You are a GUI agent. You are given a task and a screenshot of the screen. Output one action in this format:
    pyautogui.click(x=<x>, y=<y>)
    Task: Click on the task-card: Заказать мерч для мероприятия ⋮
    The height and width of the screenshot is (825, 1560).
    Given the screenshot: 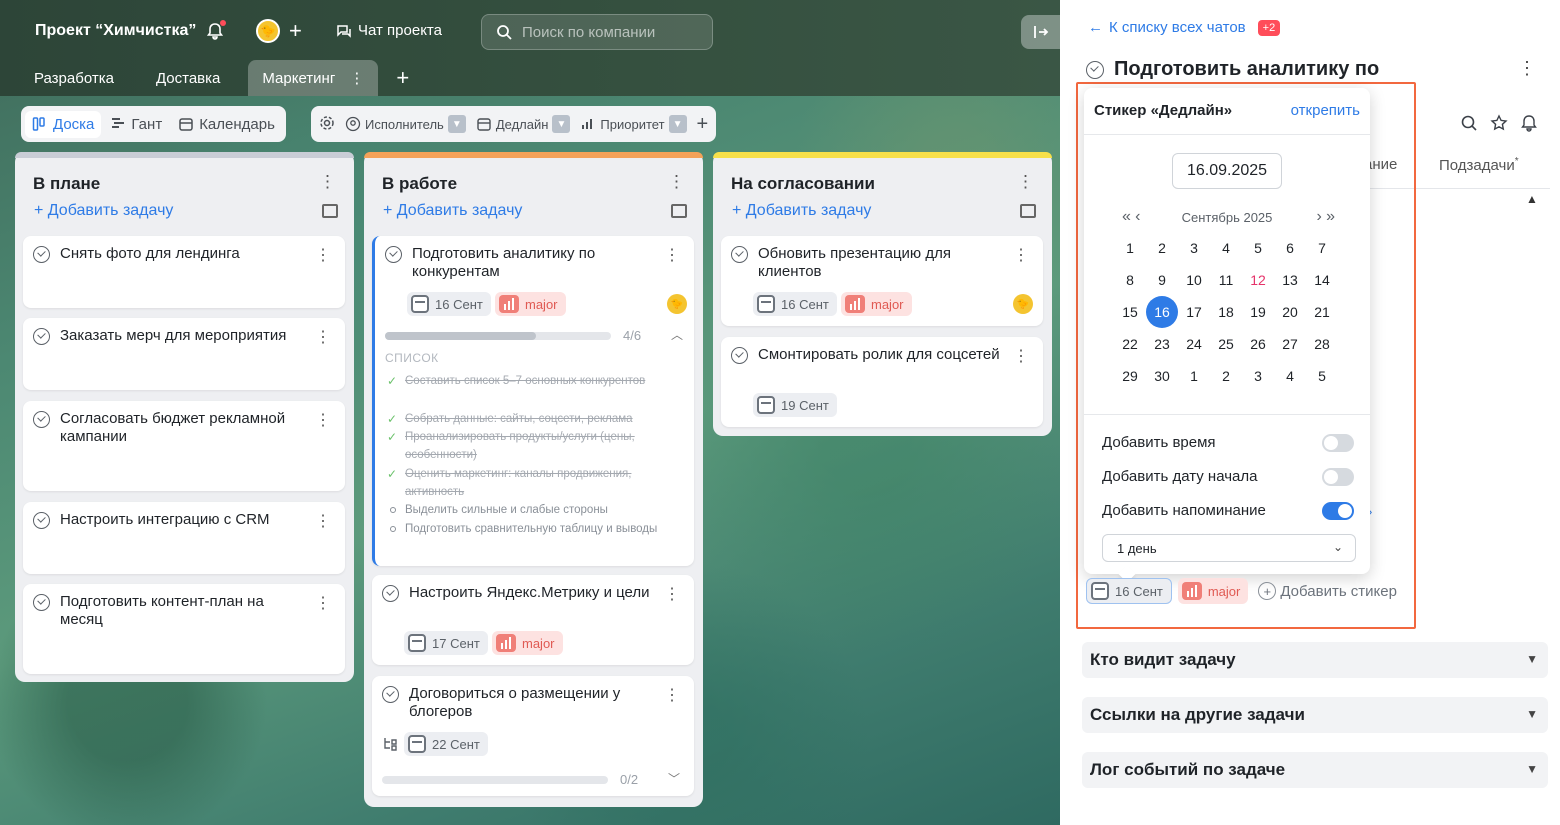 What is the action you would take?
    pyautogui.click(x=184, y=354)
    